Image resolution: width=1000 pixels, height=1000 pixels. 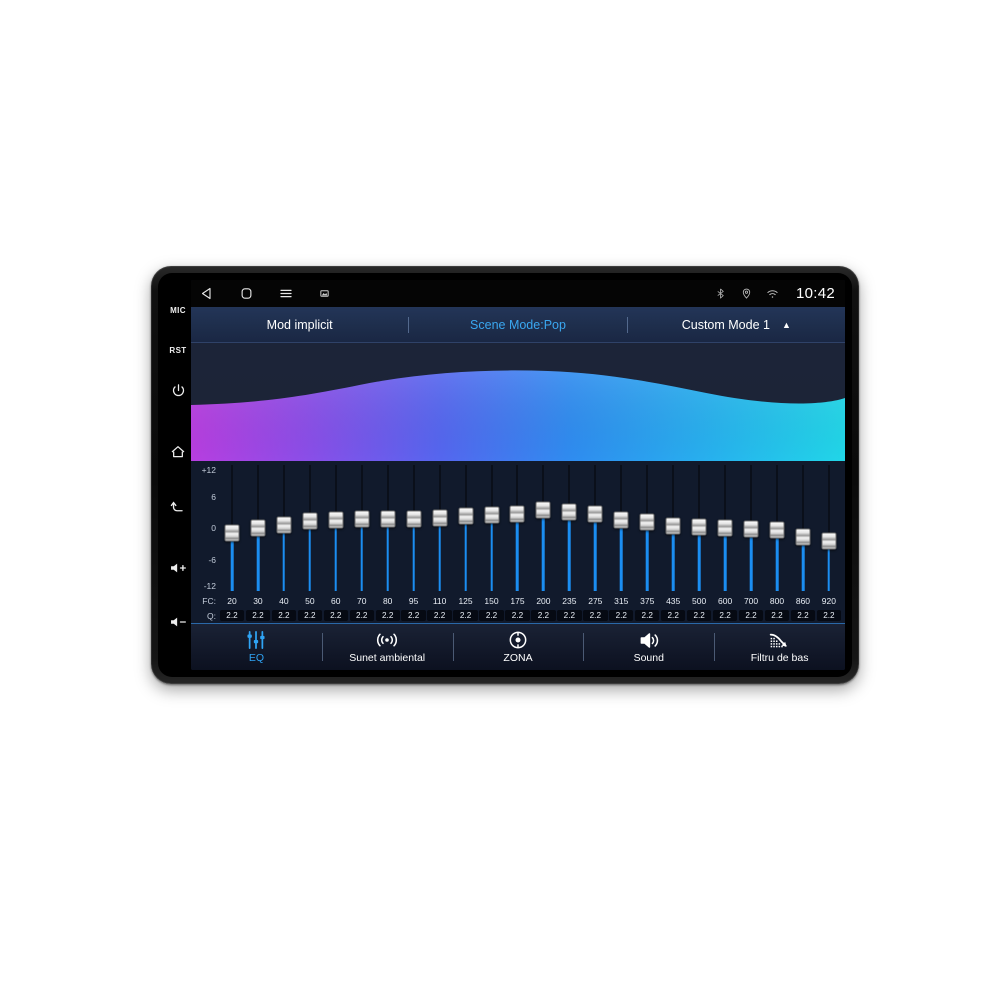 I want to click on nav-tab-surround: Sunet ambiental, so click(x=387, y=647).